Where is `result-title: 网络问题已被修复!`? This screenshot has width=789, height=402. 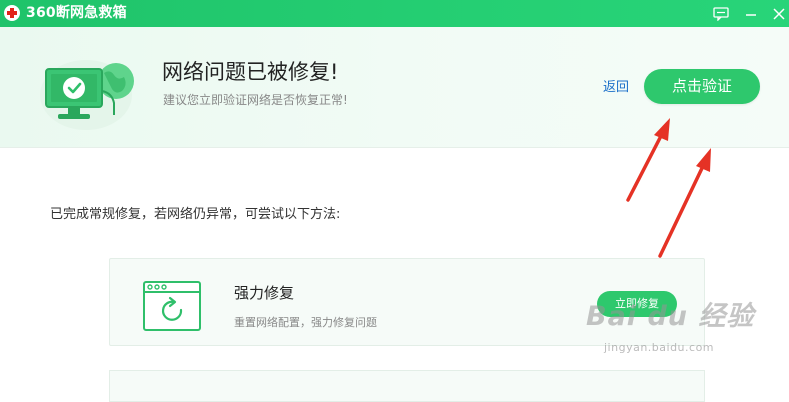 result-title: 网络问题已被修复! is located at coordinates (250, 72).